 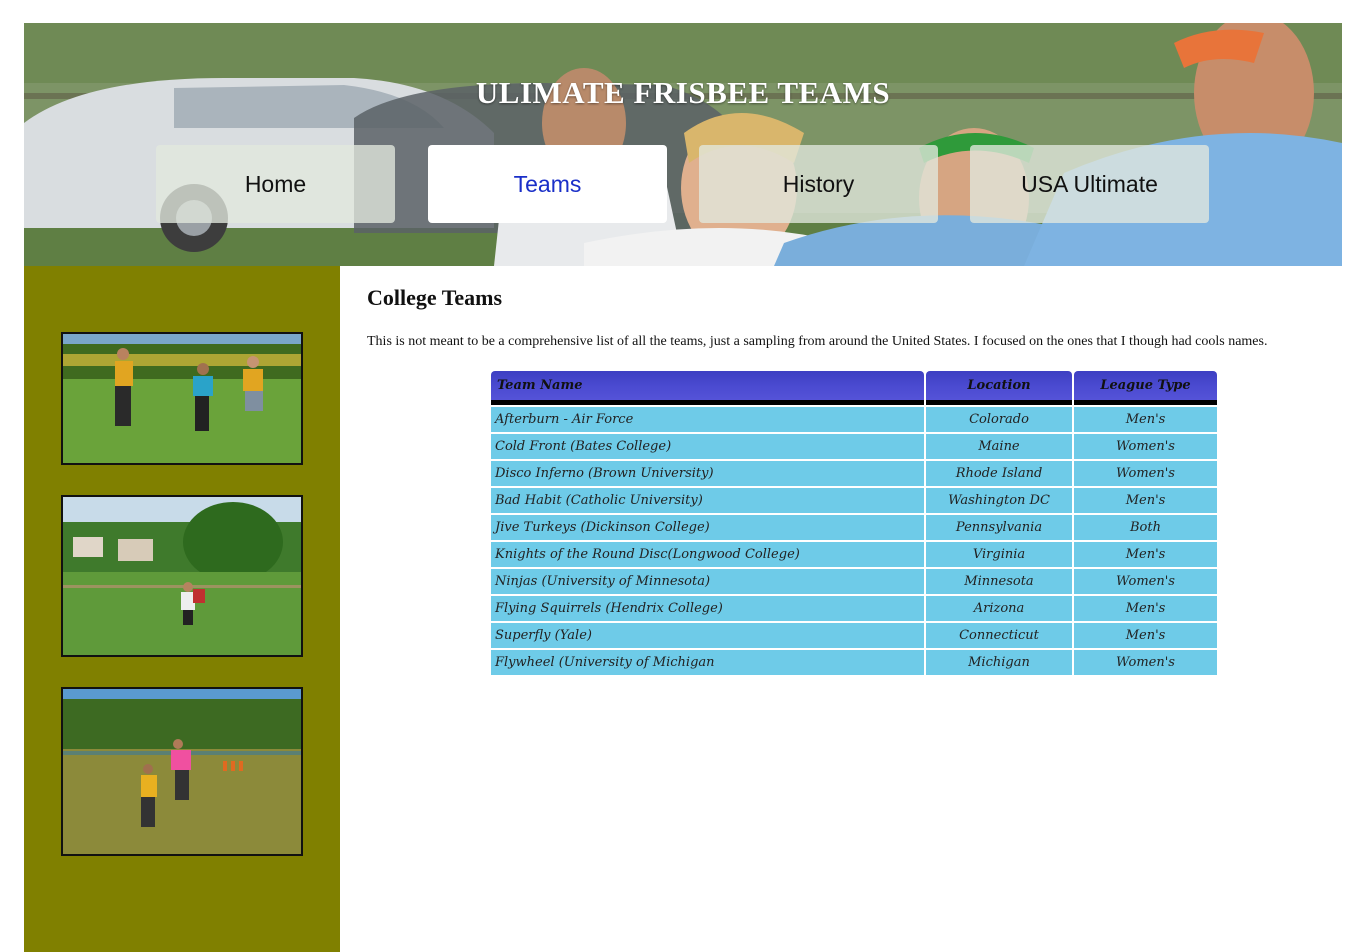 I want to click on table-row: Afterburn - Air Force Colorado Men's, so click(x=854, y=419).